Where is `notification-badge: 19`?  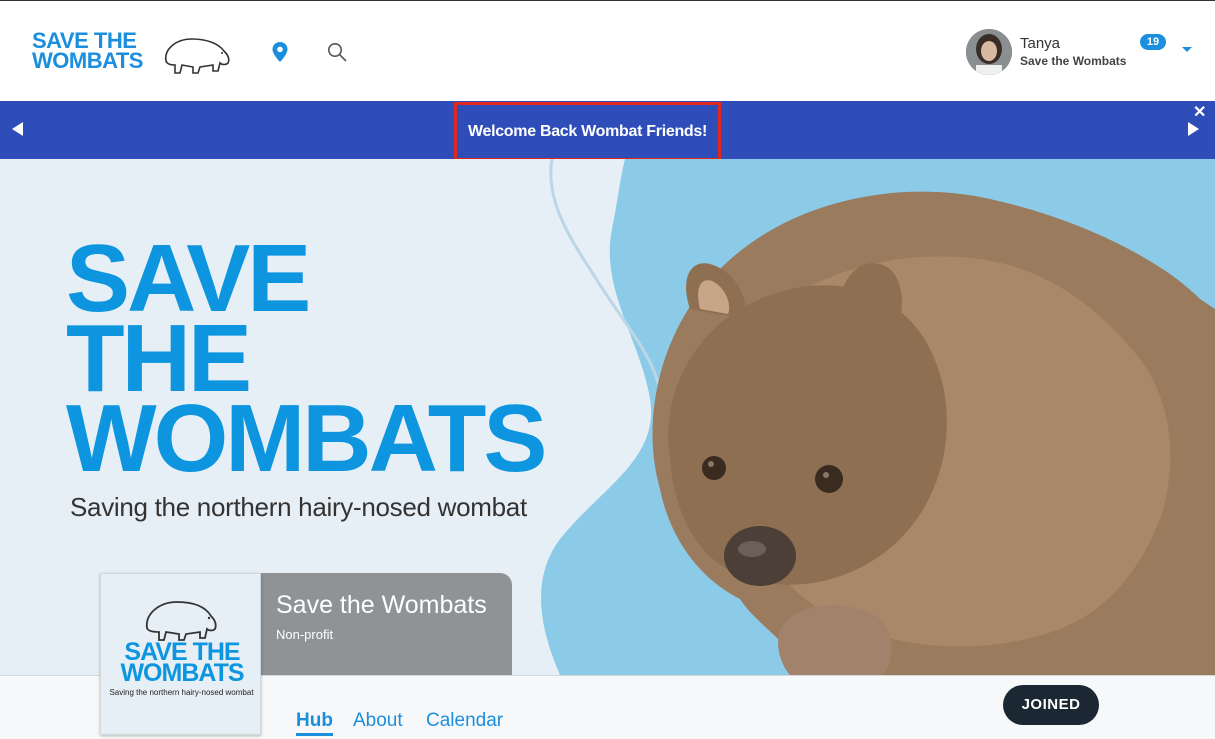
notification-badge: 19 is located at coordinates (1153, 42).